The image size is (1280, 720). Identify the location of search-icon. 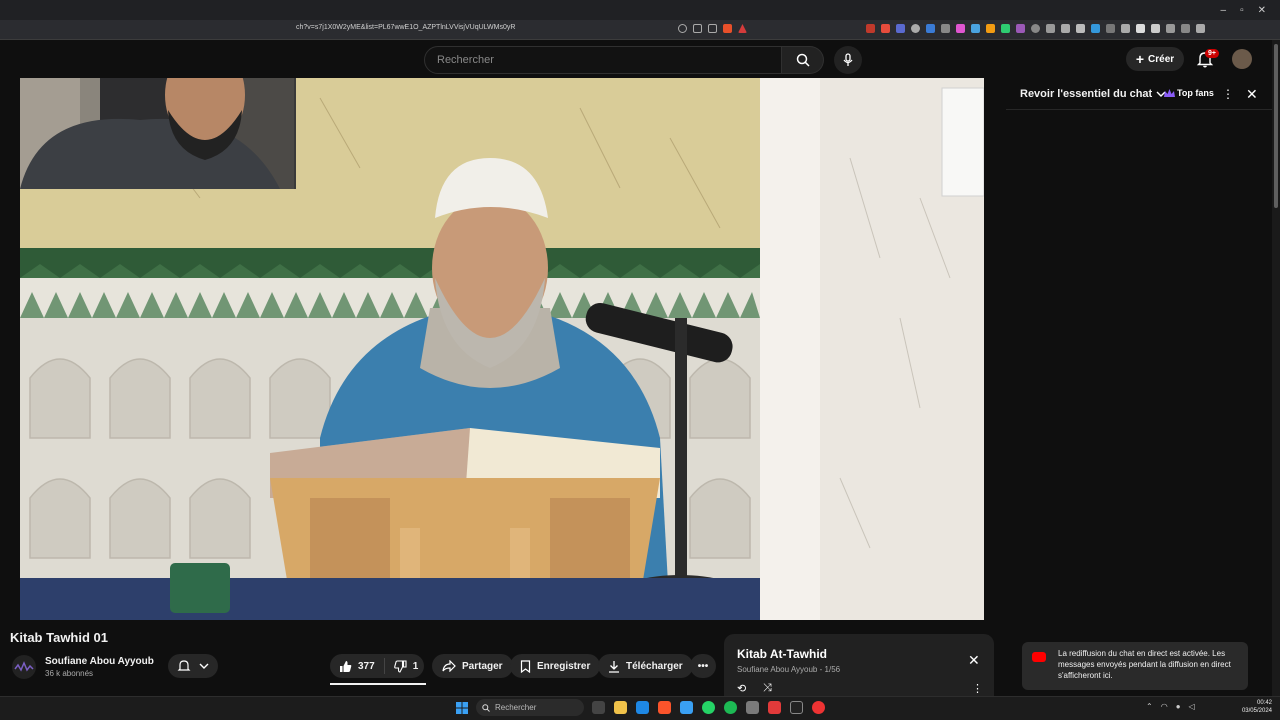
(486, 707).